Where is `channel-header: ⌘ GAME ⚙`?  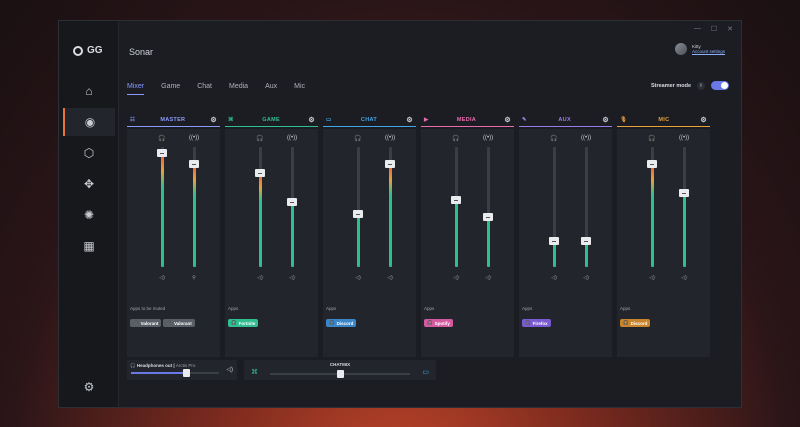 channel-header: ⌘ GAME ⚙ is located at coordinates (271, 120).